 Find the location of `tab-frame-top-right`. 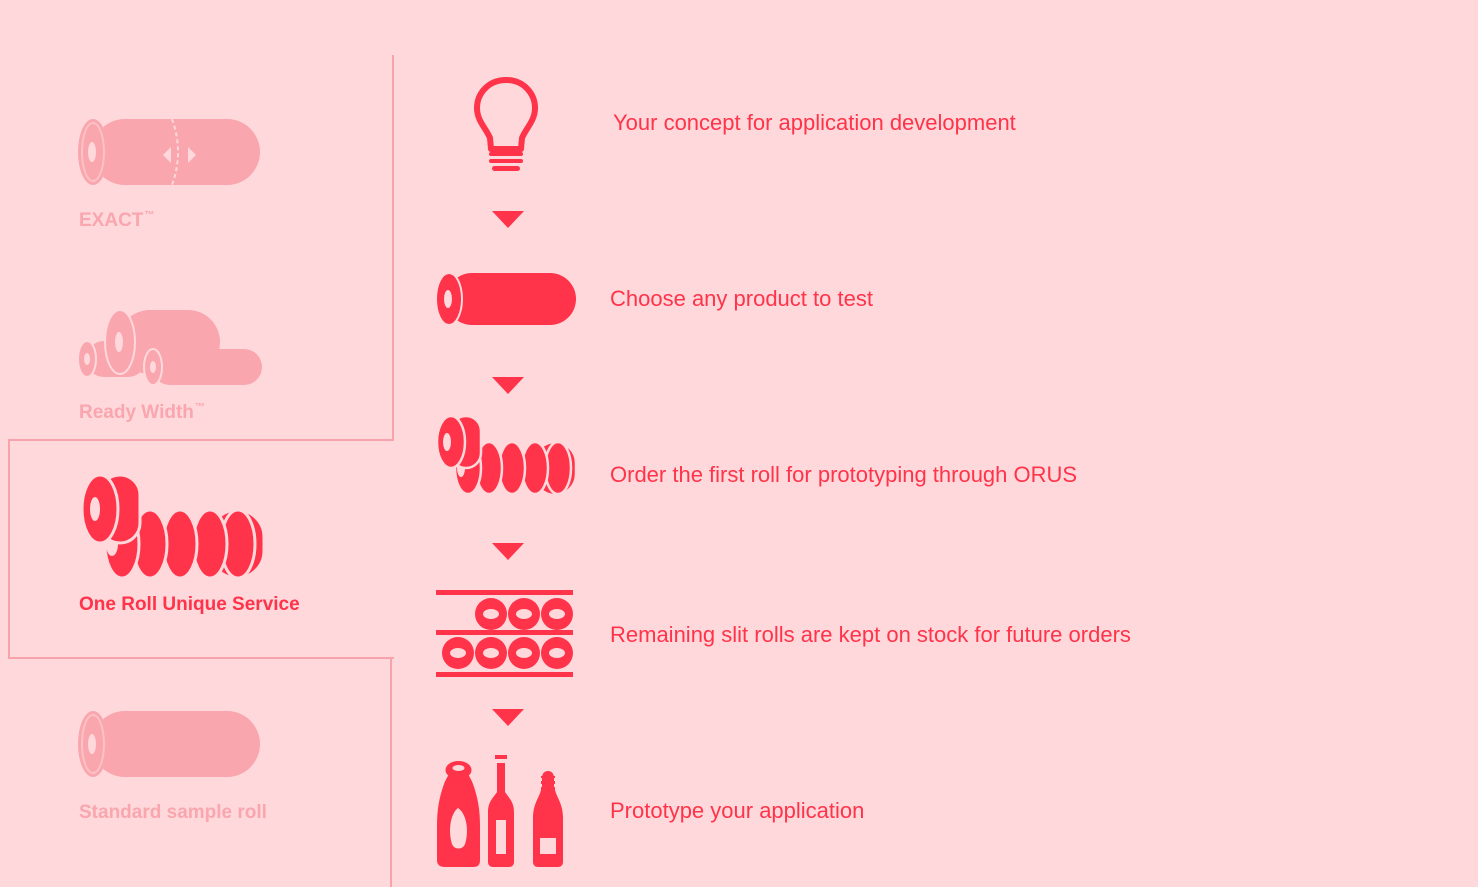

tab-frame-top-right is located at coordinates (393, 248).